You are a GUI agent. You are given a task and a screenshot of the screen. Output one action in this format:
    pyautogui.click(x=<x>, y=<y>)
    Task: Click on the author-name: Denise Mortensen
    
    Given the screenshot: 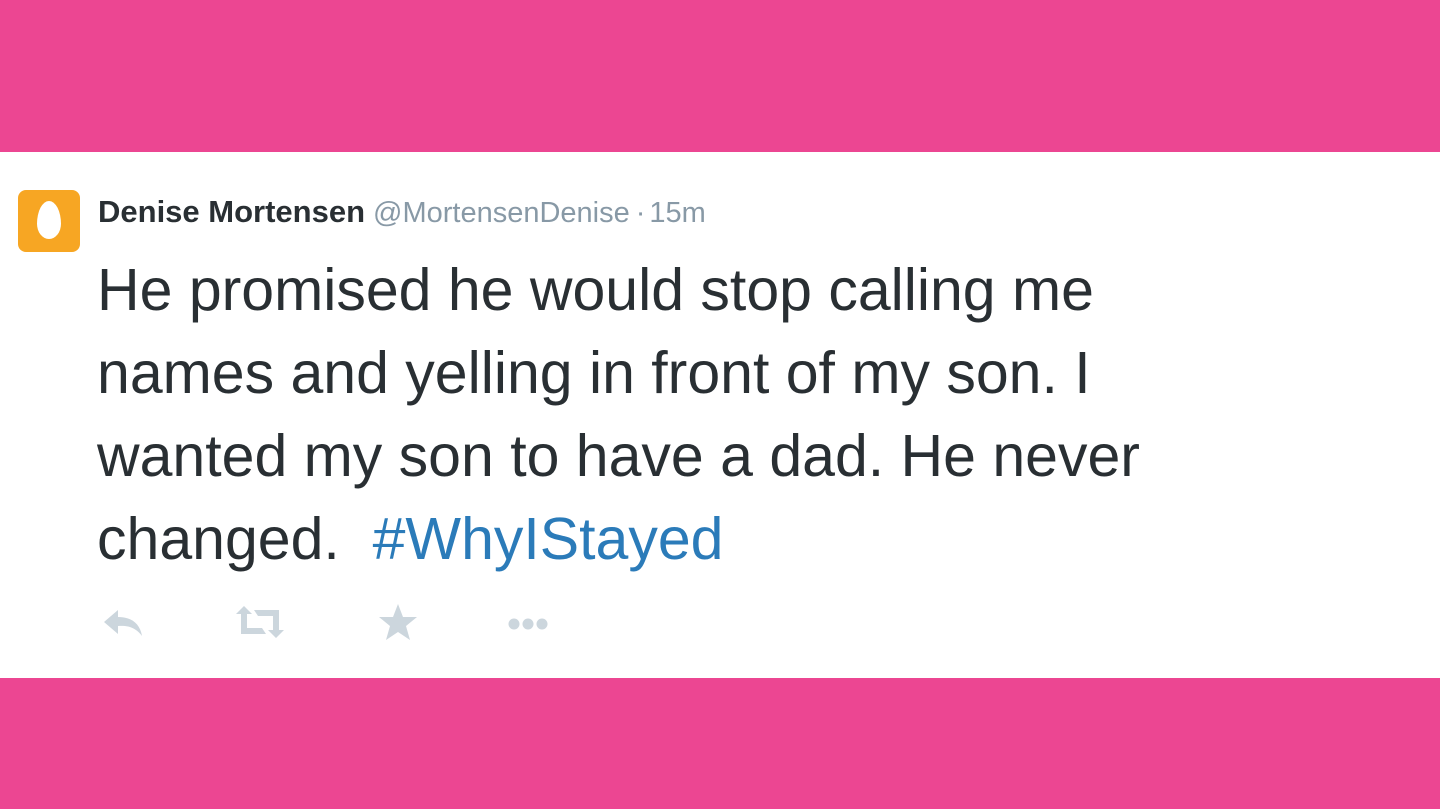 What is the action you would take?
    pyautogui.click(x=231, y=211)
    